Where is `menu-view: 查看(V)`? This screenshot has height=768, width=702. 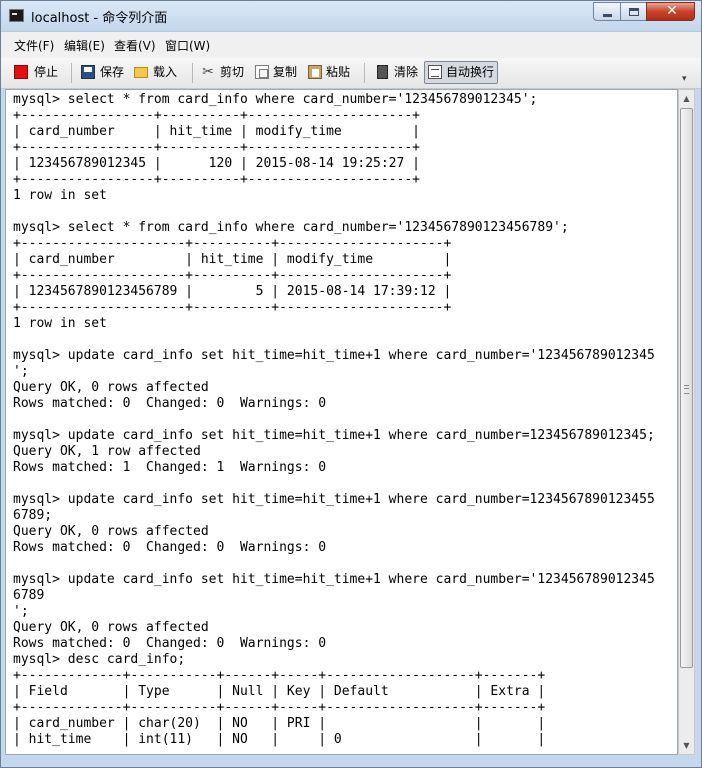 menu-view: 查看(V) is located at coordinates (135, 45).